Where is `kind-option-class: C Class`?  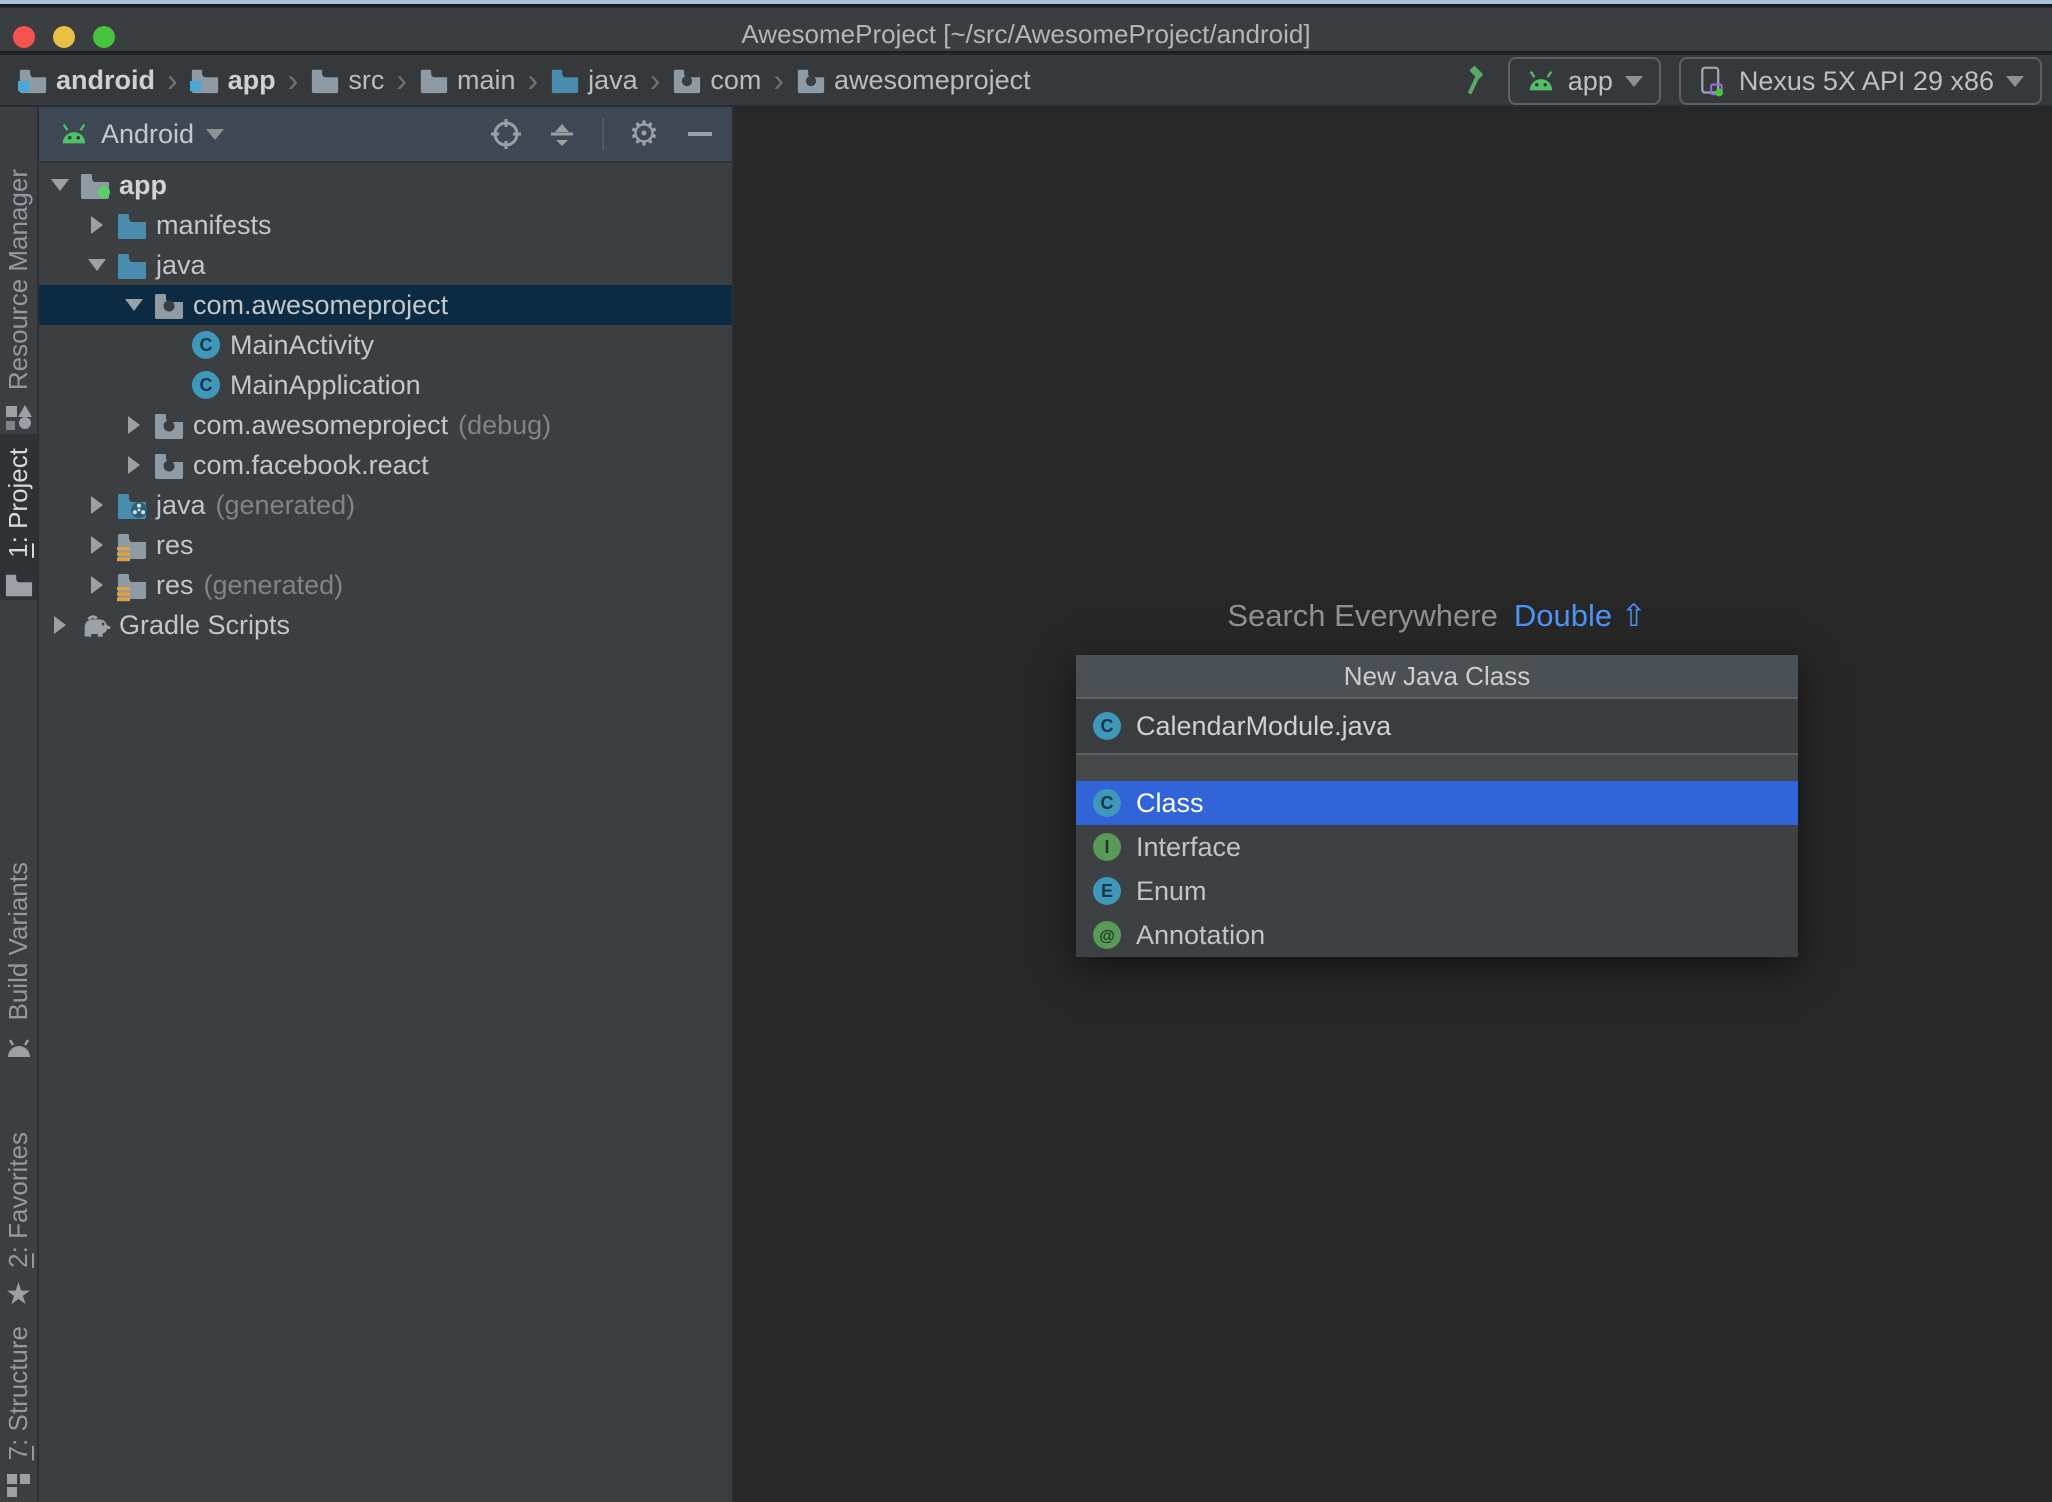 kind-option-class: C Class is located at coordinates (1437, 803).